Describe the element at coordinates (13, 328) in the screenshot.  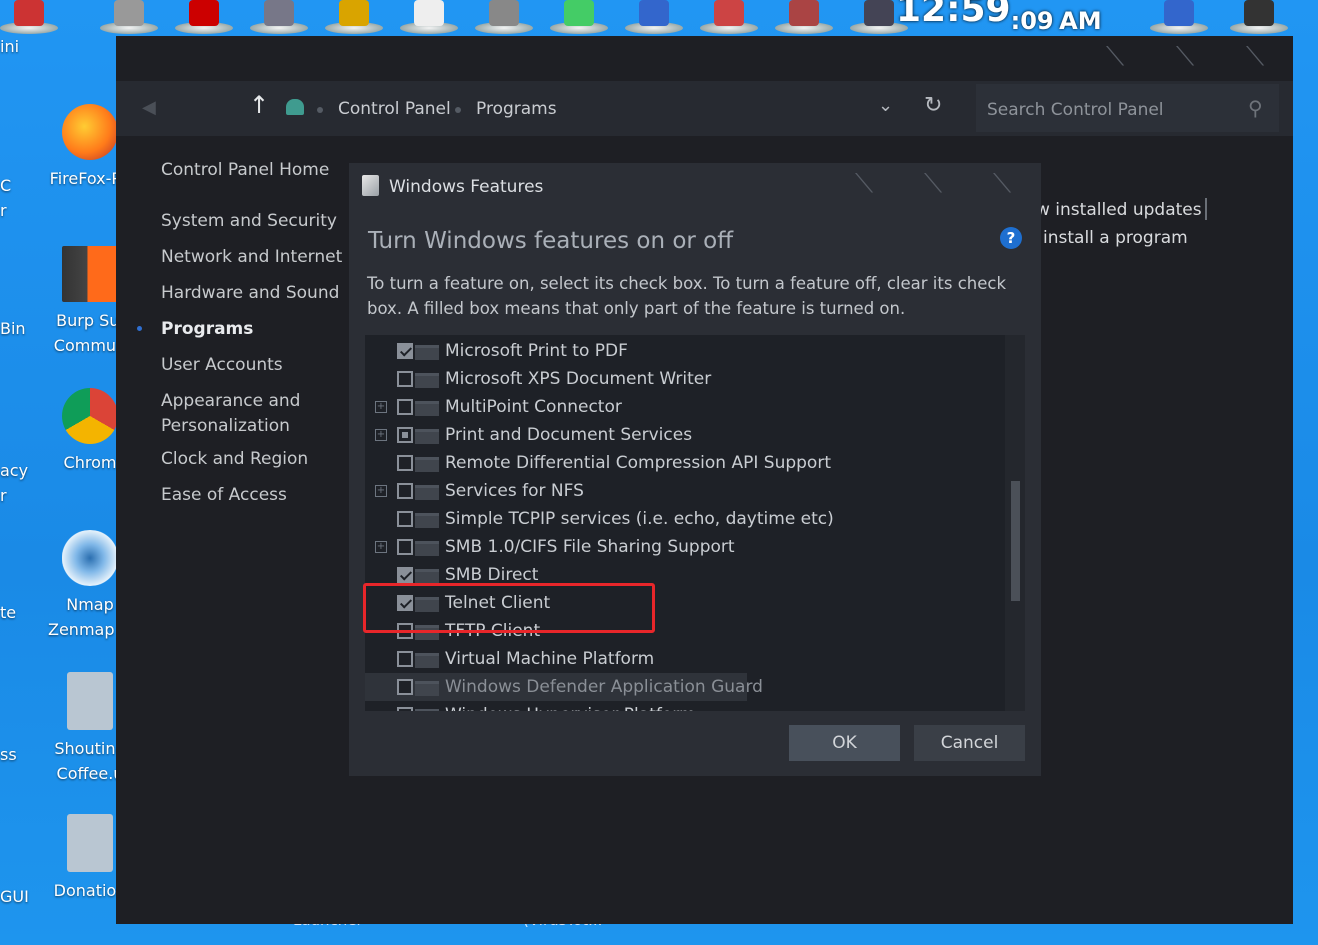
I see `desktop-left-label: Bin` at that location.